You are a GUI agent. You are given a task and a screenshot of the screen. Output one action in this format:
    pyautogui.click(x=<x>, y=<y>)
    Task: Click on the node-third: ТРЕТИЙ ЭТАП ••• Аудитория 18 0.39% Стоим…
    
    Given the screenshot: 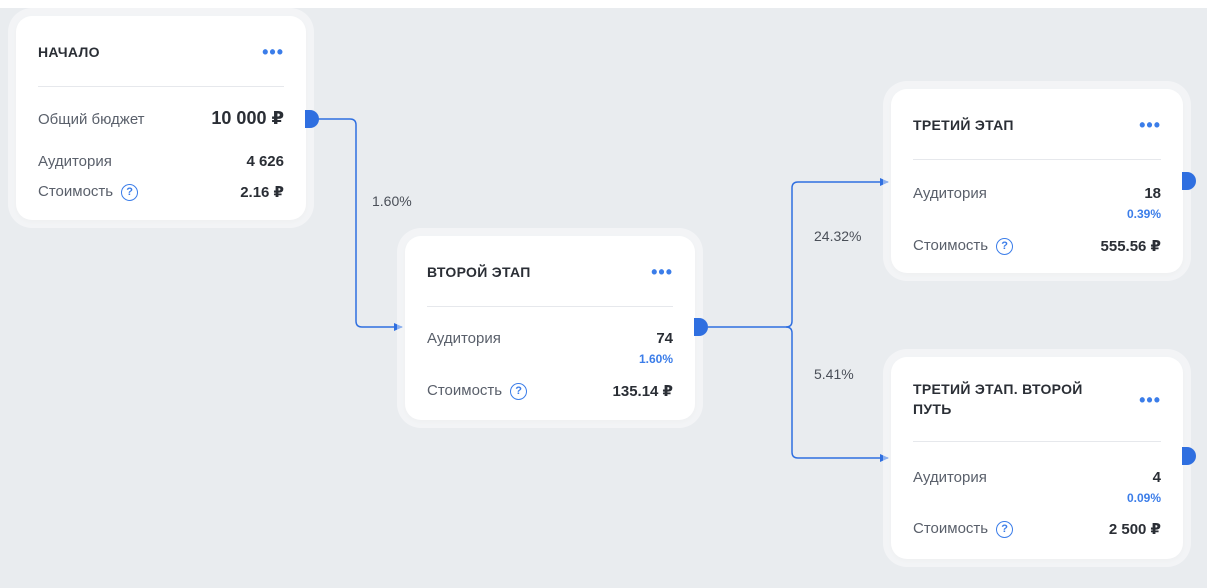 What is the action you would take?
    pyautogui.click(x=1037, y=181)
    